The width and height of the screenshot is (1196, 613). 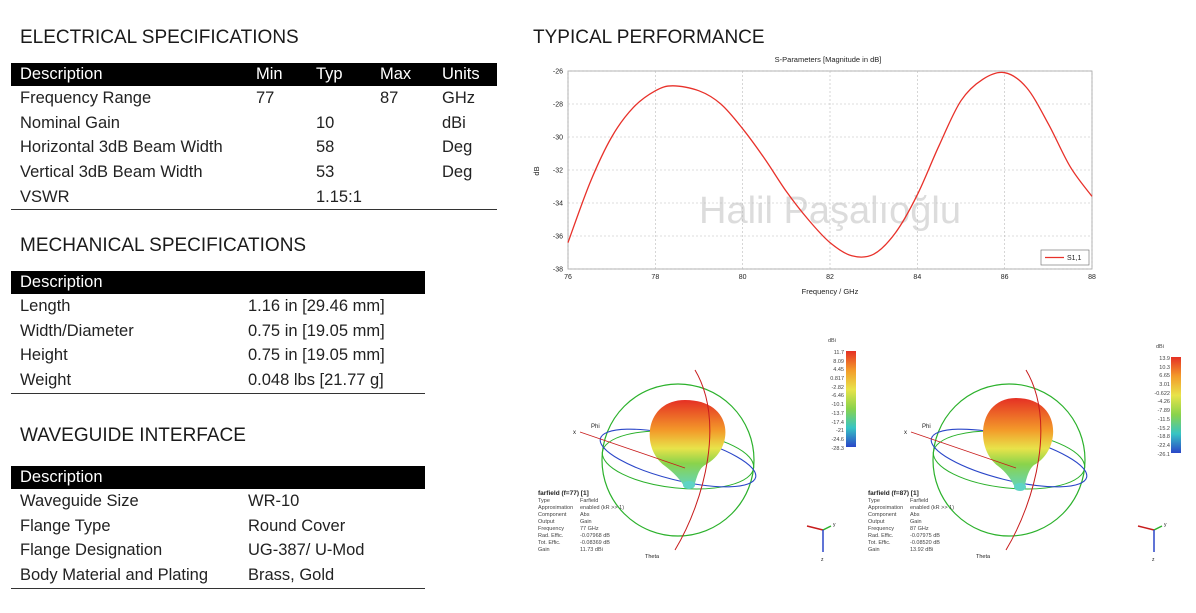 I want to click on table-header-row: Description, so click(x=218, y=477).